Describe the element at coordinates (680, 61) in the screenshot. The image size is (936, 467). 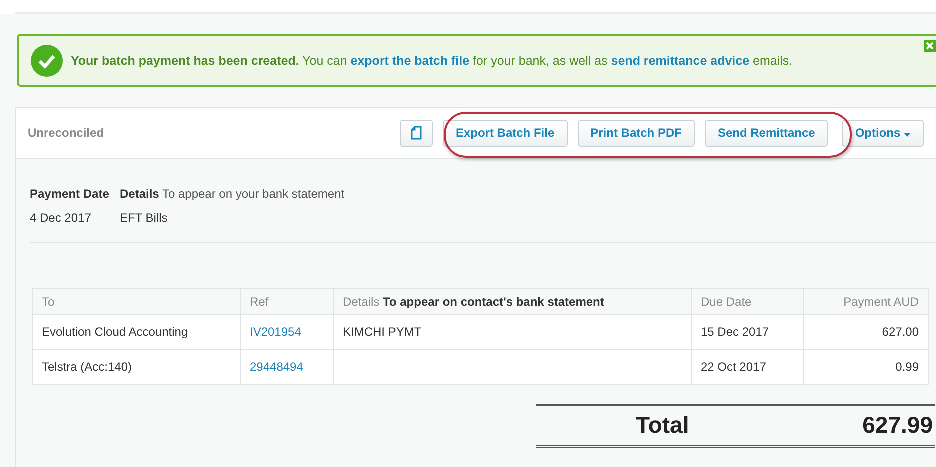
I see `banner-link: send remittance advice` at that location.